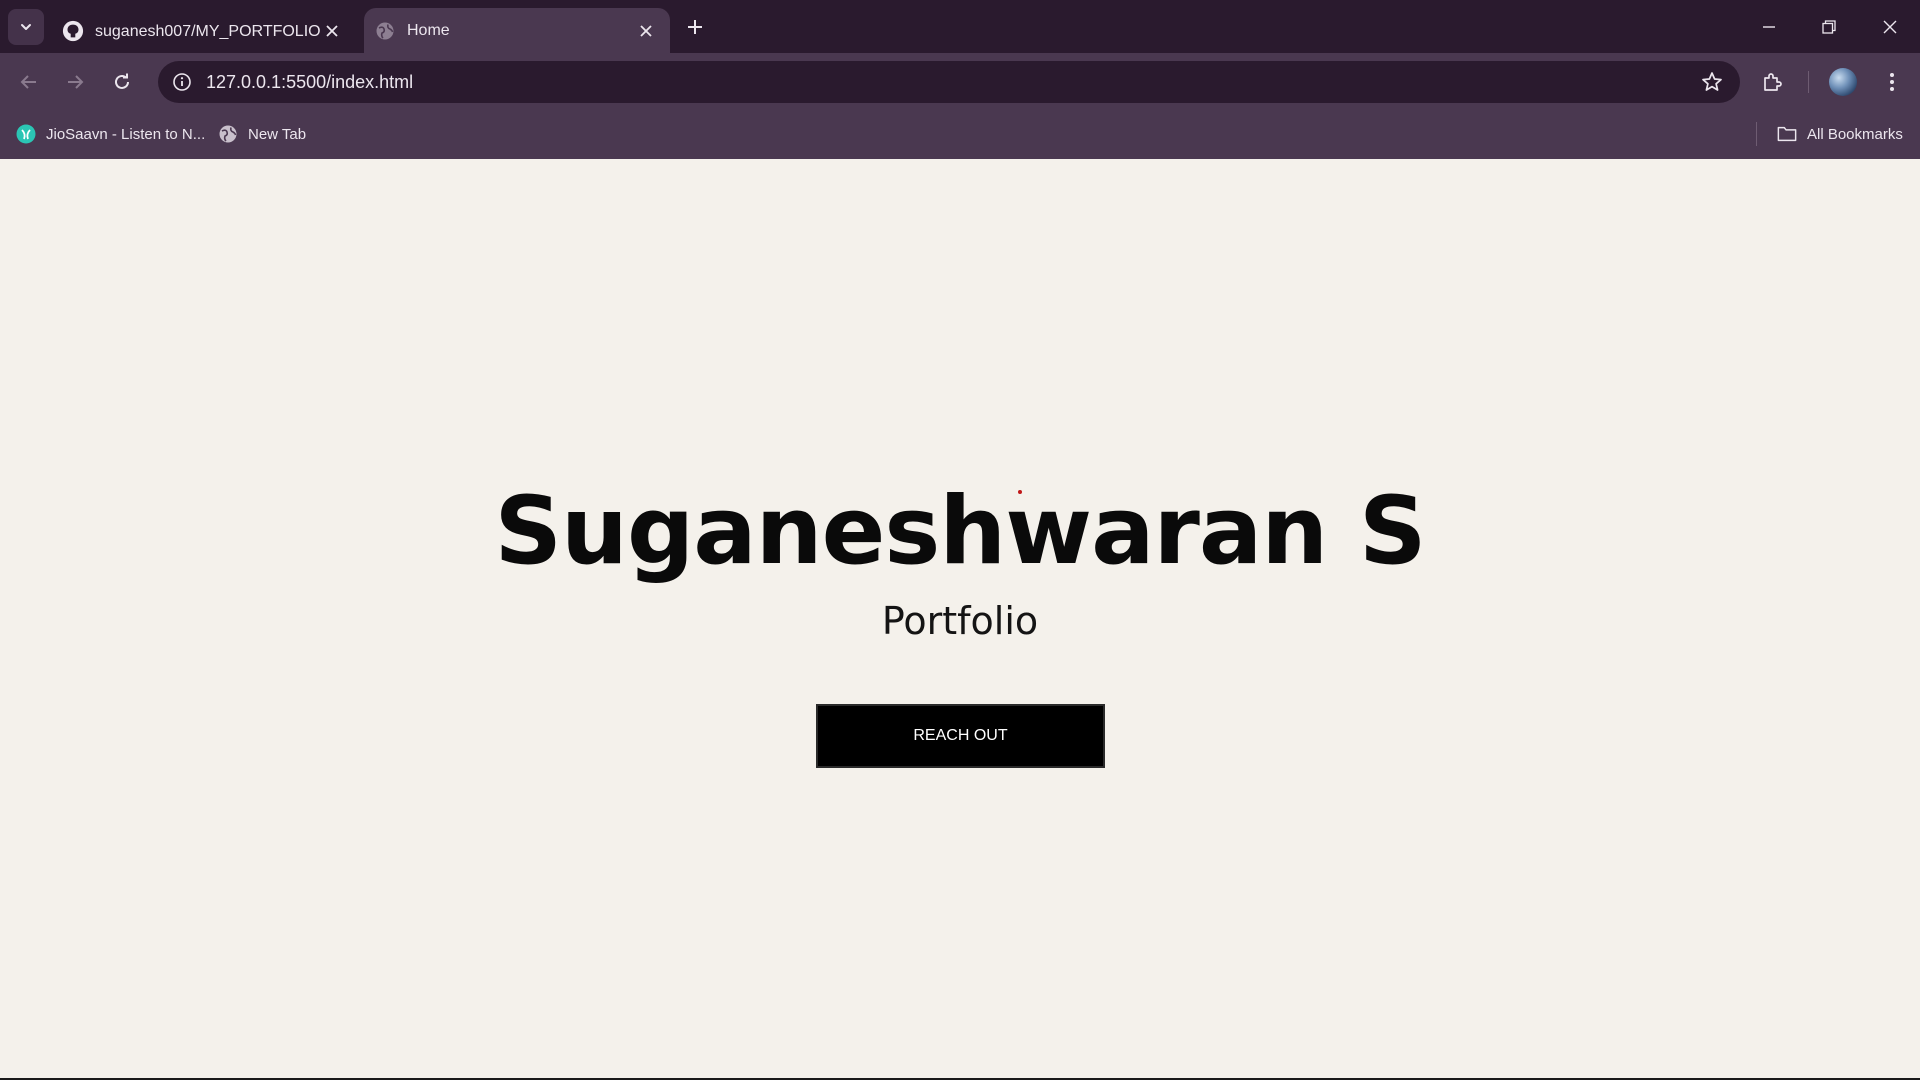  I want to click on more-vertical-icon, so click(1892, 82).